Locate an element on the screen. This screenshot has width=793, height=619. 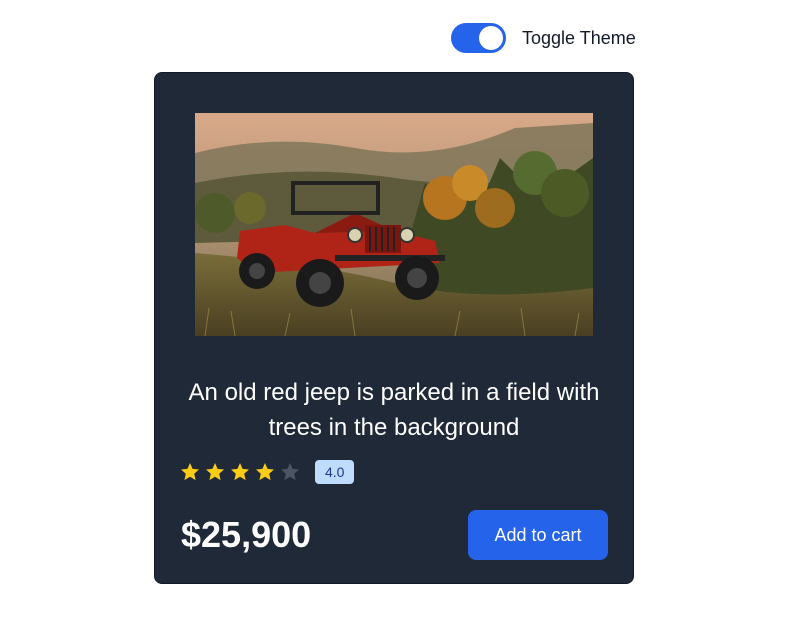
theme-toggle-switch is located at coordinates (478, 38).